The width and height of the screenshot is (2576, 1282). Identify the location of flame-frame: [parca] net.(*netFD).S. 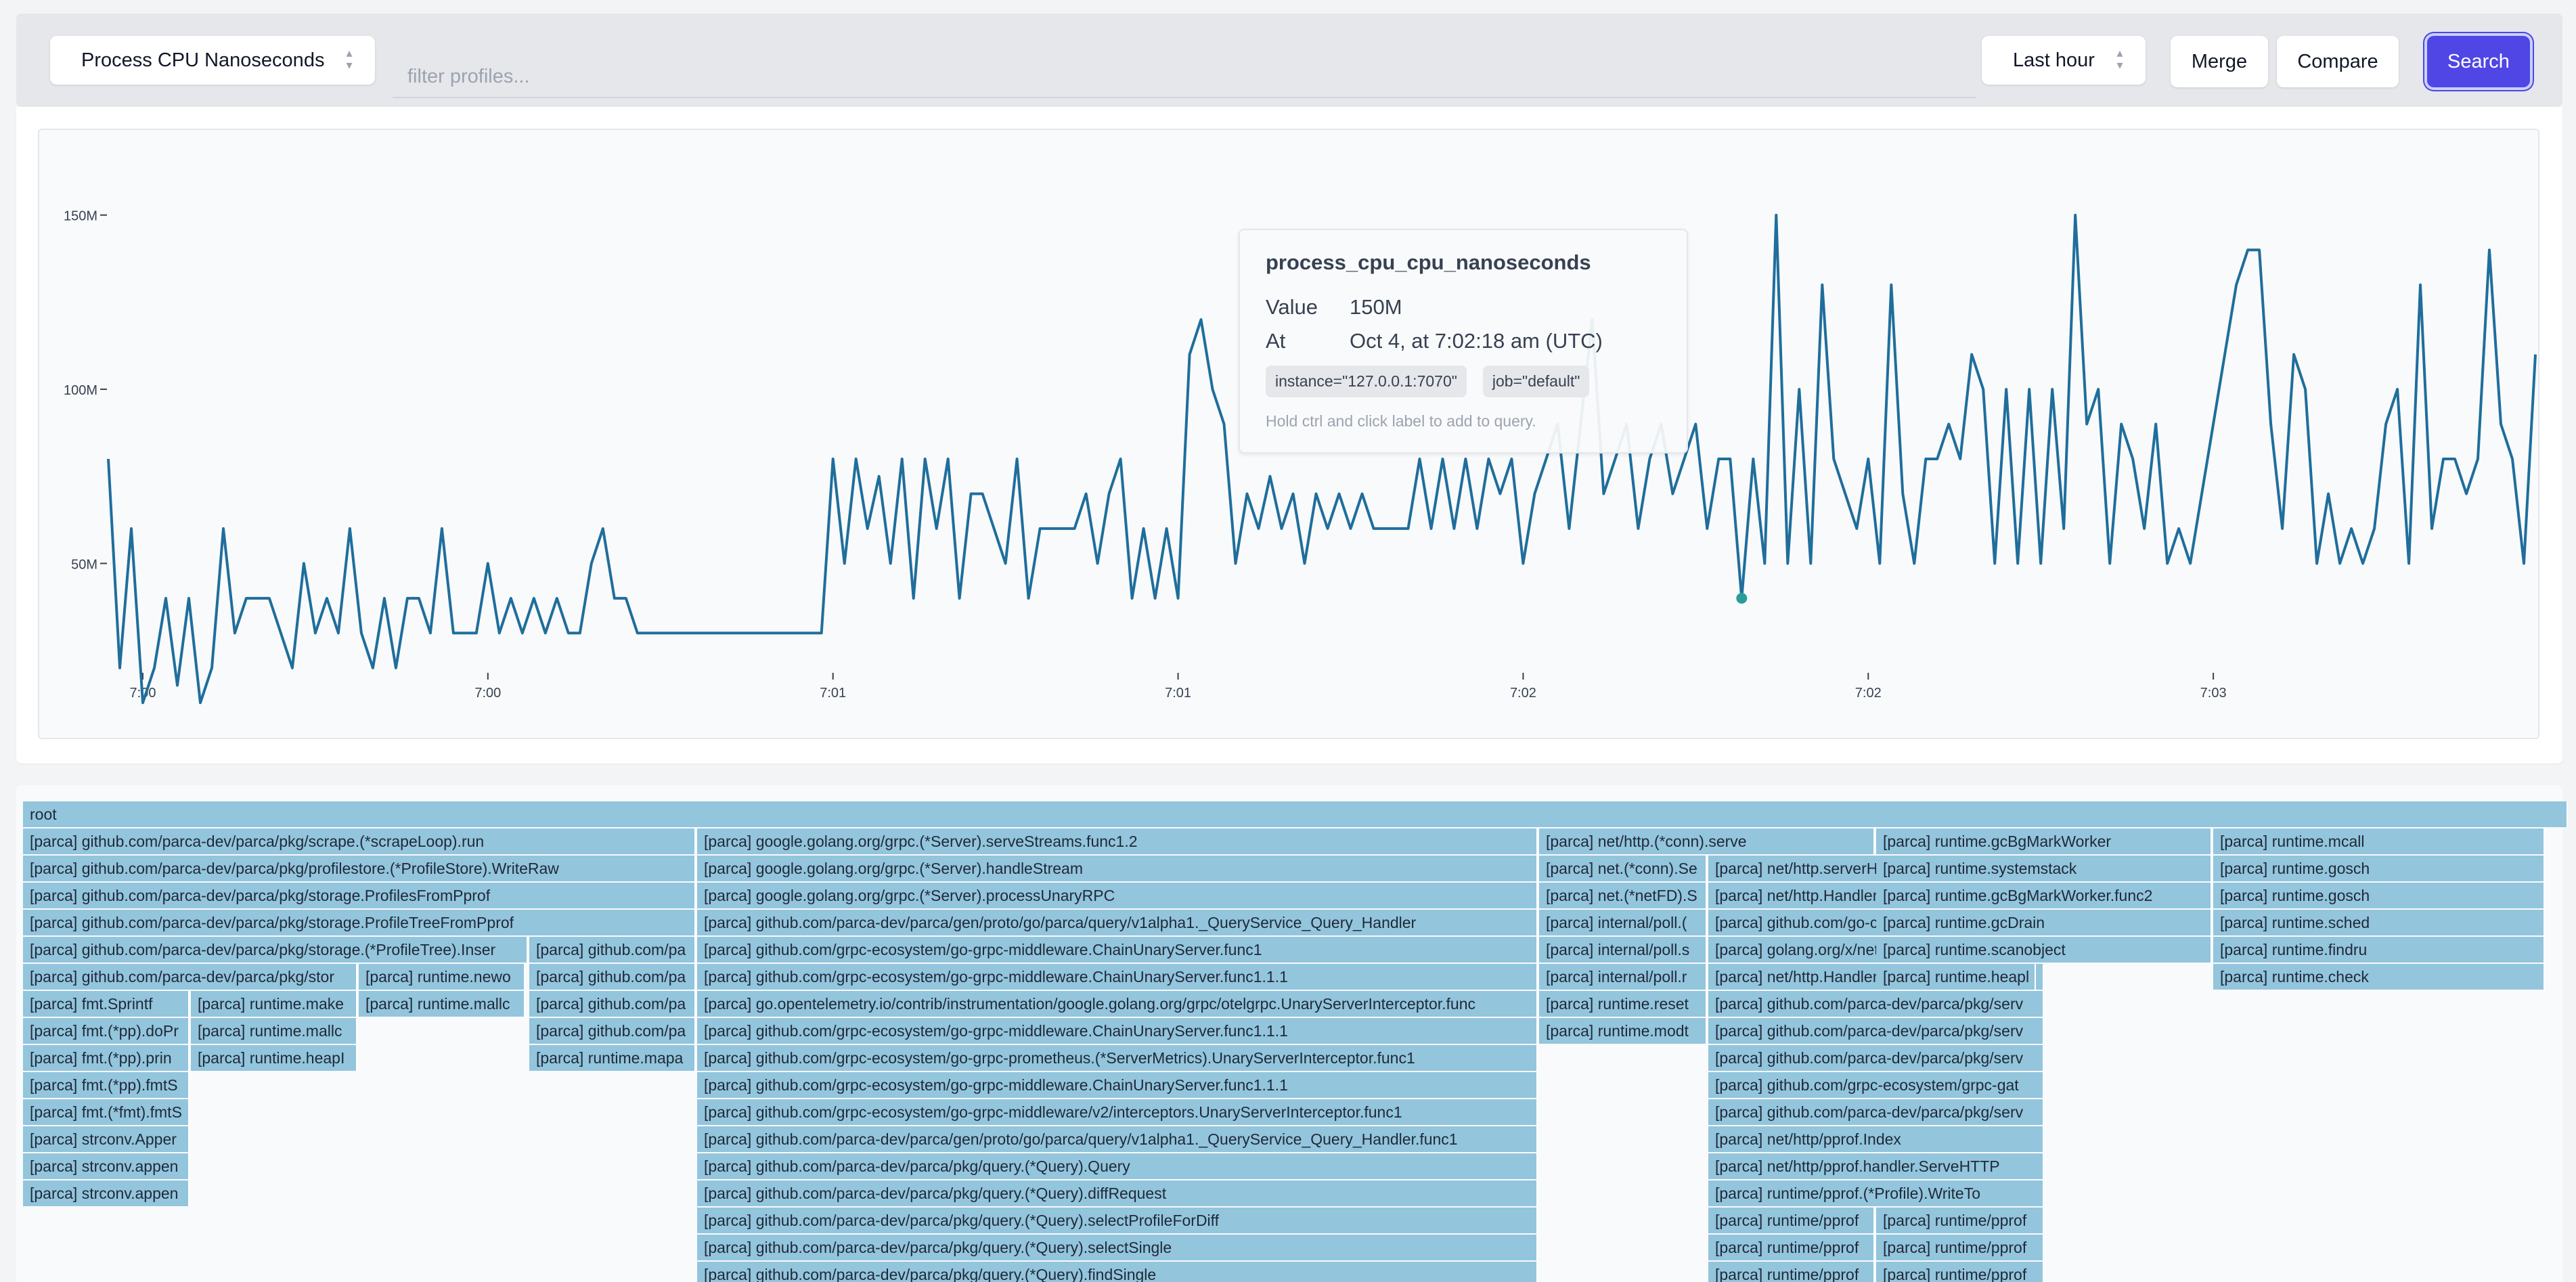
(1623, 895).